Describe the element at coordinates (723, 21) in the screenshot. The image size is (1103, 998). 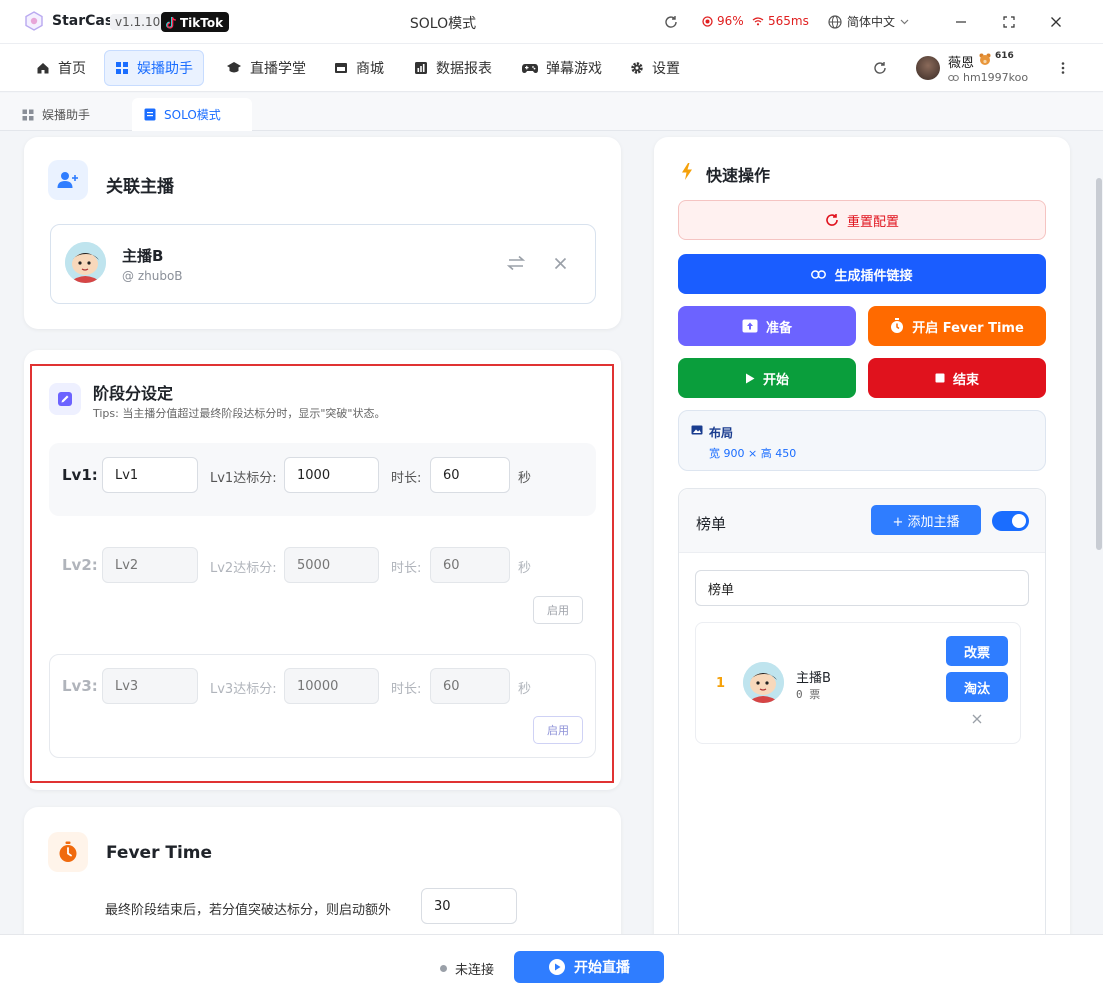
I see `cpu-status: 96%` at that location.